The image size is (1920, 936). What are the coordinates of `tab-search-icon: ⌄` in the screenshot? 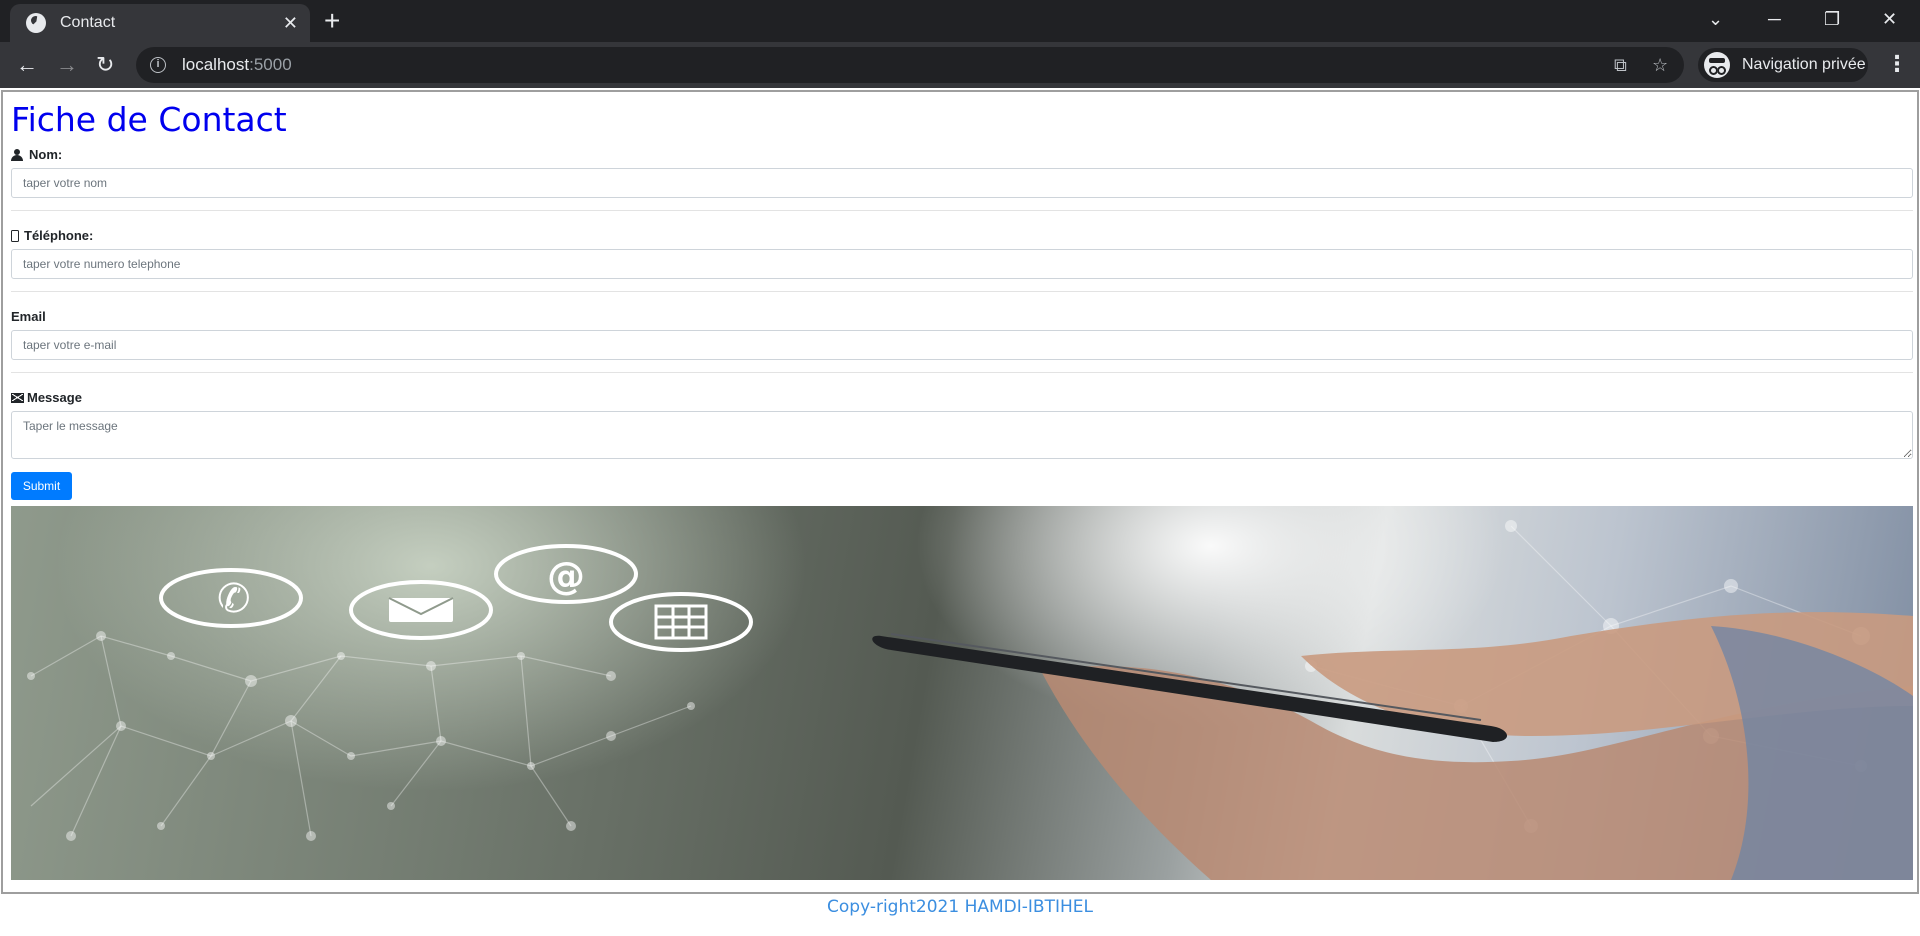 It's located at (1715, 19).